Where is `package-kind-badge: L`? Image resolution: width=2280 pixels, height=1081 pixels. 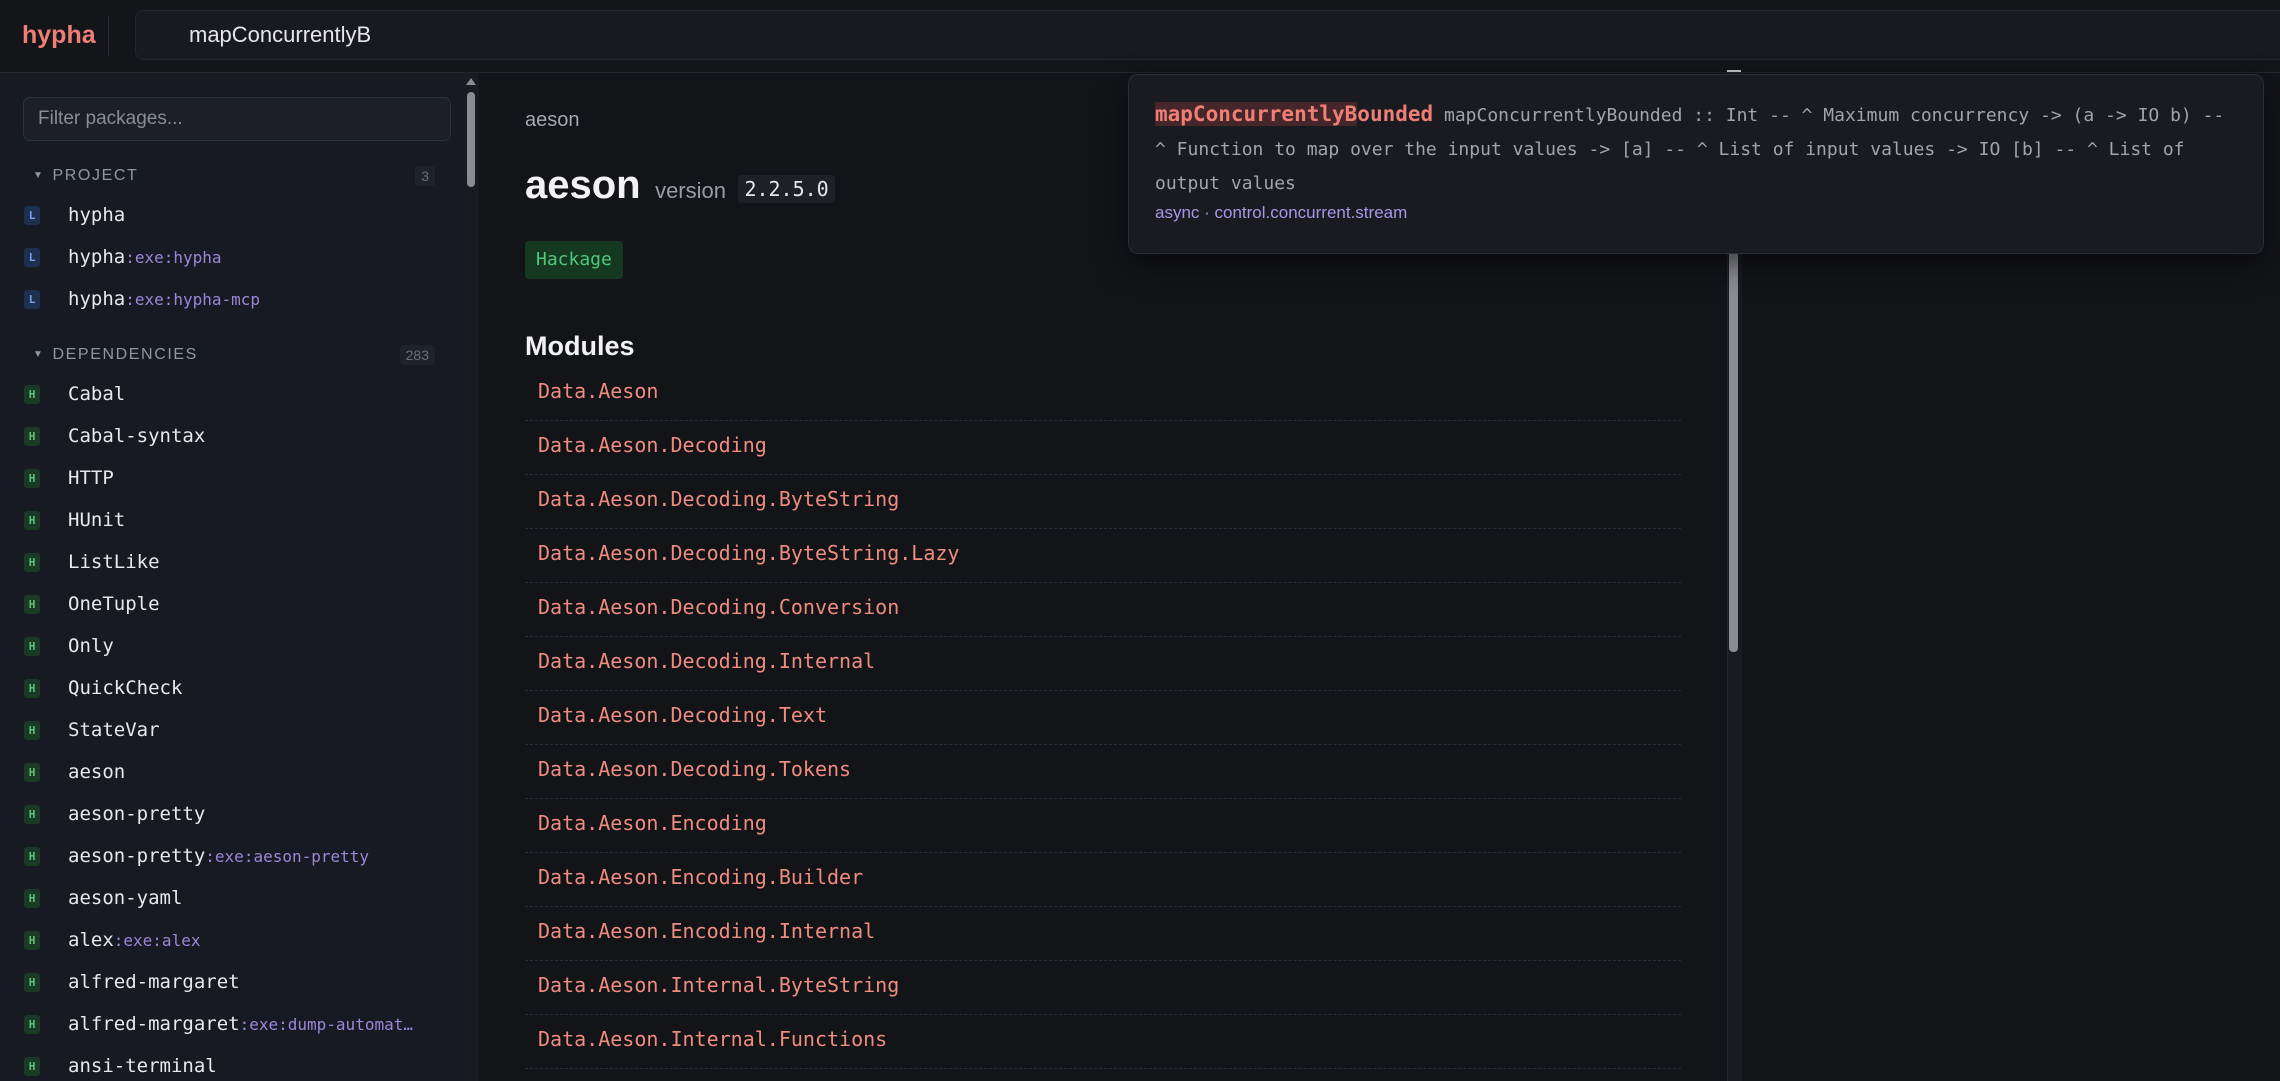 package-kind-badge: L is located at coordinates (32, 215).